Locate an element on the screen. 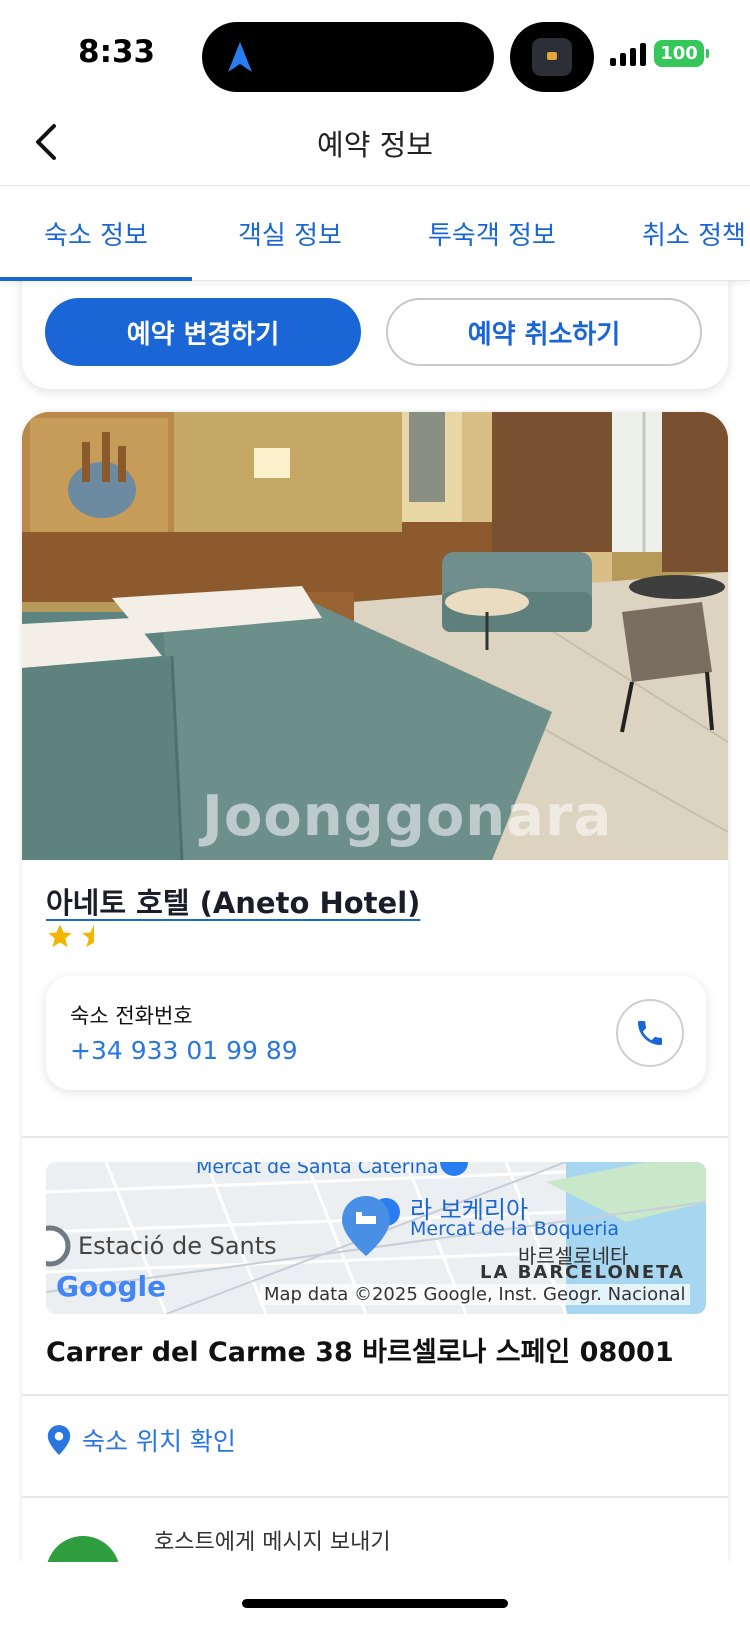 This screenshot has width=750, height=1626. tab-bar: 숙소 정보 객실 정보 투숙객 정보 취소 정책 is located at coordinates (375, 234).